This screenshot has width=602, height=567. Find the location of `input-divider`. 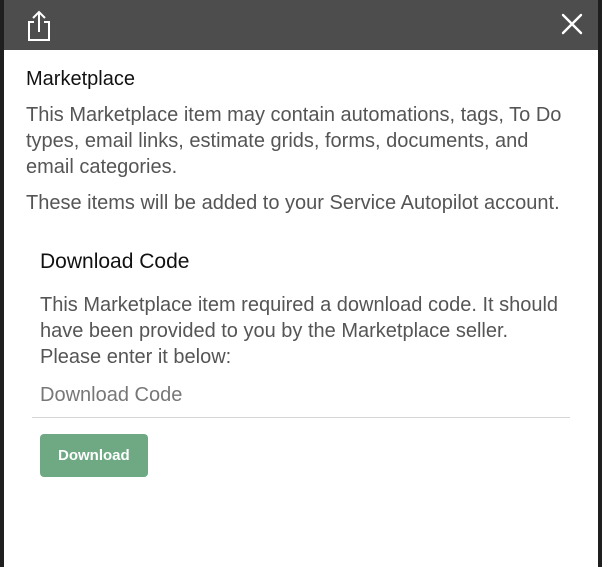

input-divider is located at coordinates (301, 417).